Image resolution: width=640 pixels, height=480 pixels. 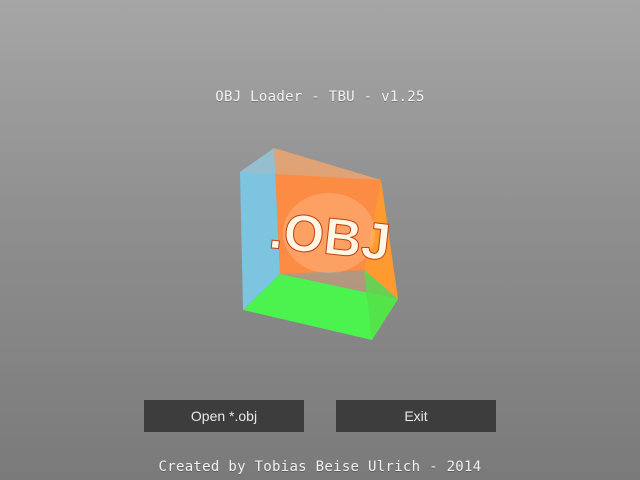 What do you see at coordinates (320, 467) in the screenshot?
I see `credits-text: Created by Tobias Beise Ulrich - 2014` at bounding box center [320, 467].